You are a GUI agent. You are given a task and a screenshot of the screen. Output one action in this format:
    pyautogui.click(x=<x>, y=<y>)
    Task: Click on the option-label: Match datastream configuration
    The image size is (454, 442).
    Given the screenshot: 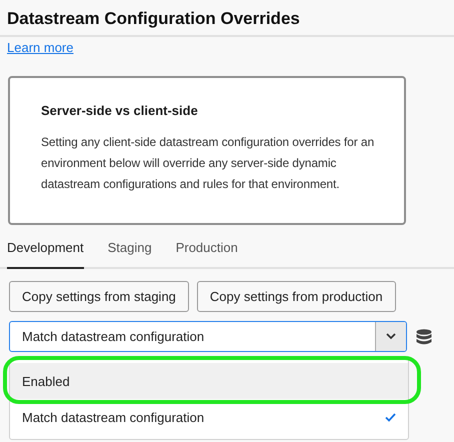 What is the action you would take?
    pyautogui.click(x=113, y=417)
    